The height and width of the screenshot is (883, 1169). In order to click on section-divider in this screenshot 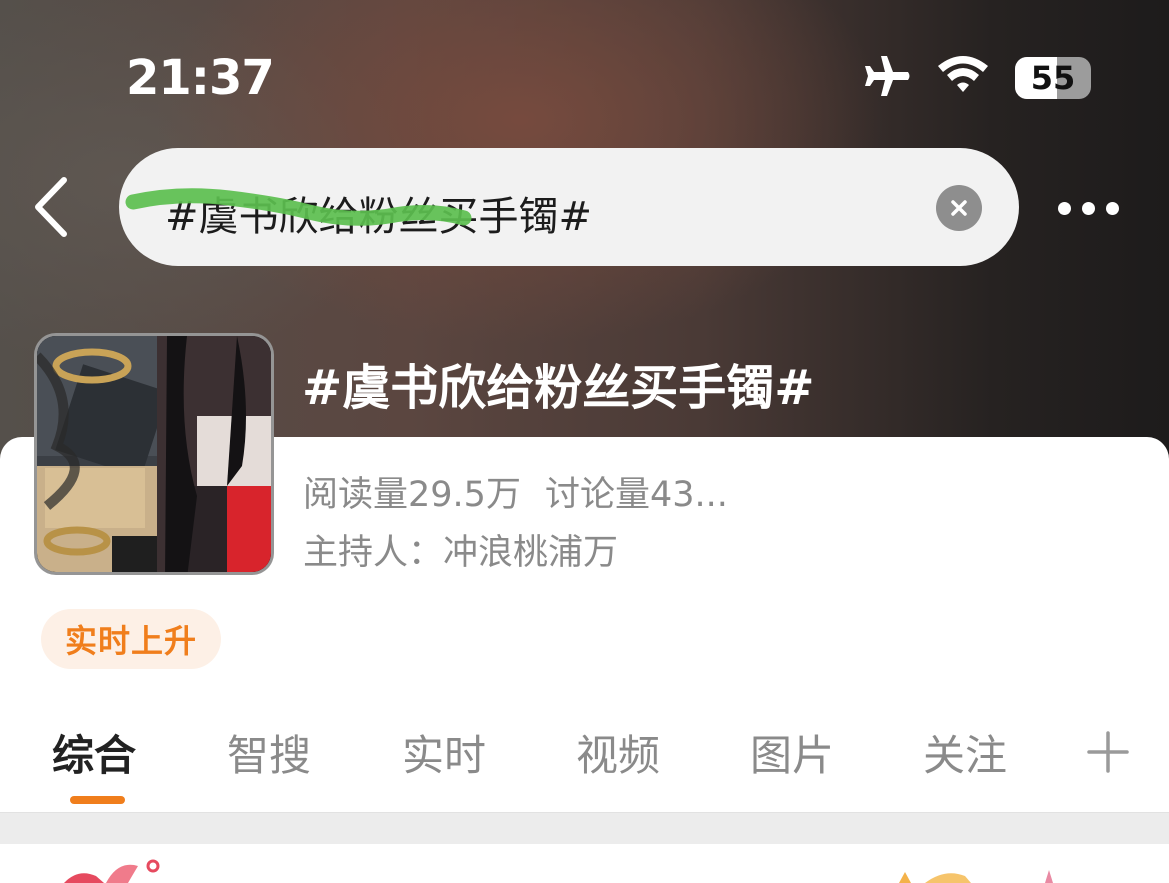, I will do `click(584, 828)`.